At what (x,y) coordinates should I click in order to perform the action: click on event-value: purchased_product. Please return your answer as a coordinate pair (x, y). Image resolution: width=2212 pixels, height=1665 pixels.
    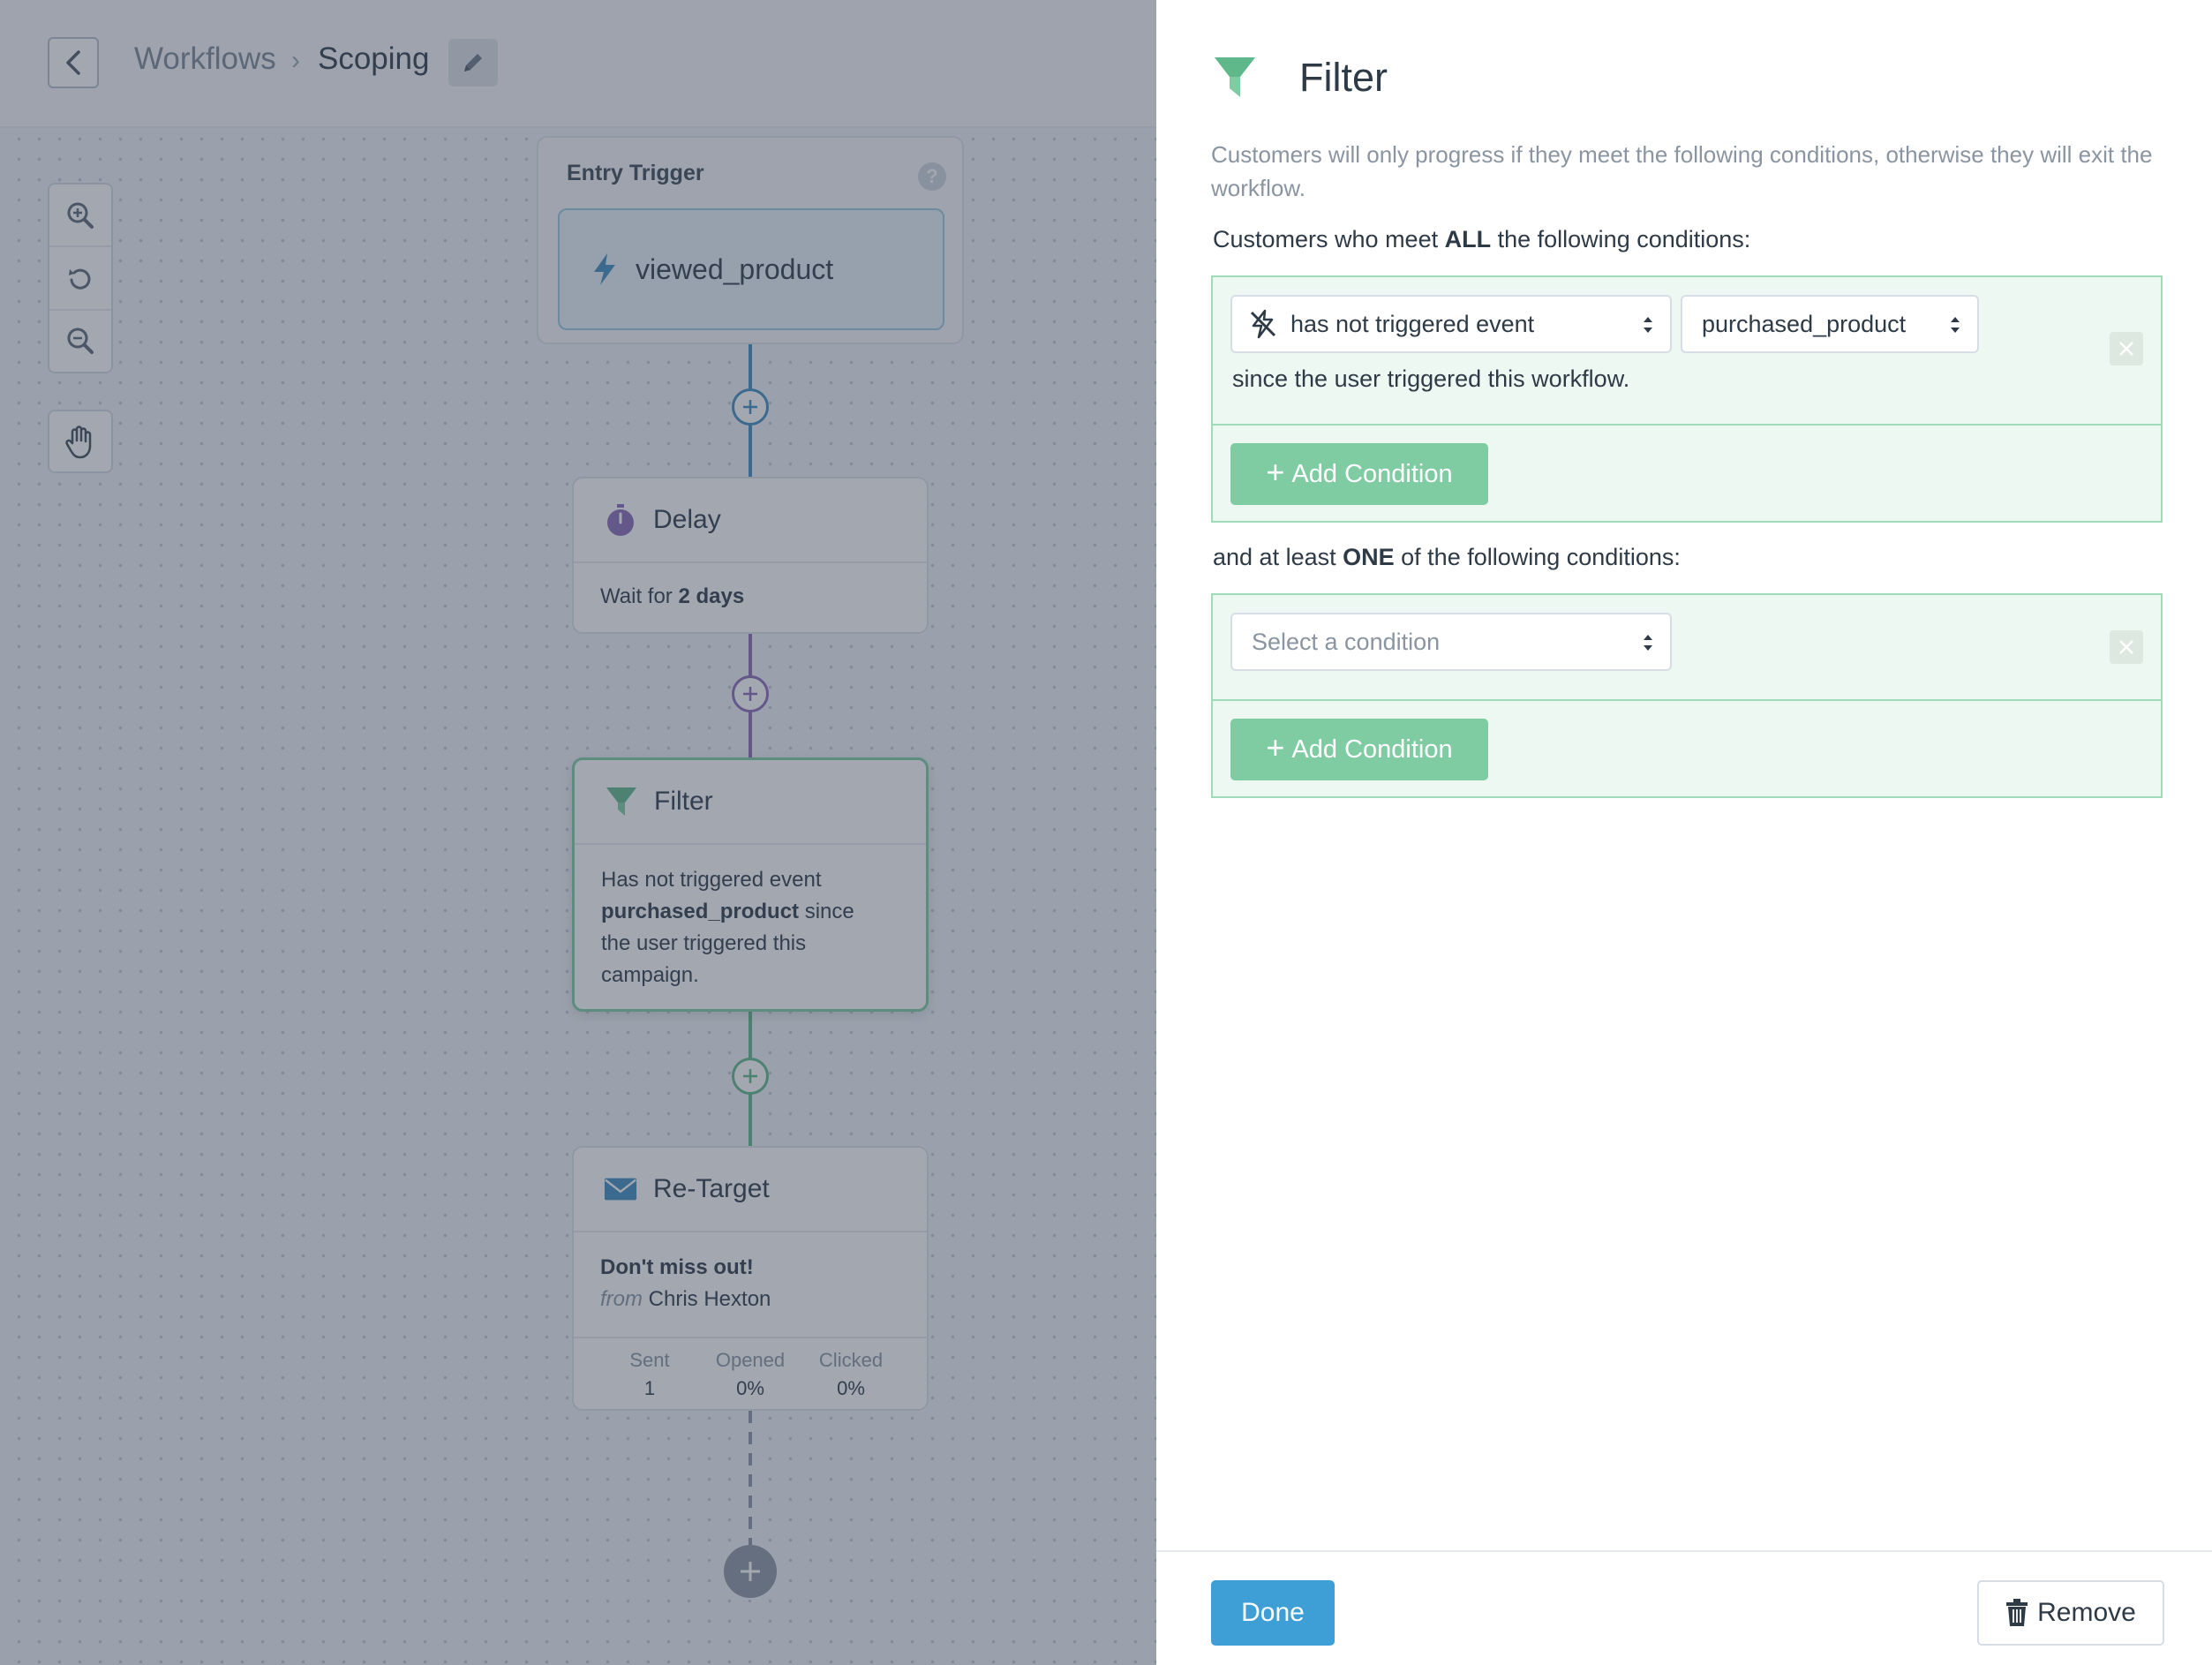
    Looking at the image, I should click on (1804, 324).